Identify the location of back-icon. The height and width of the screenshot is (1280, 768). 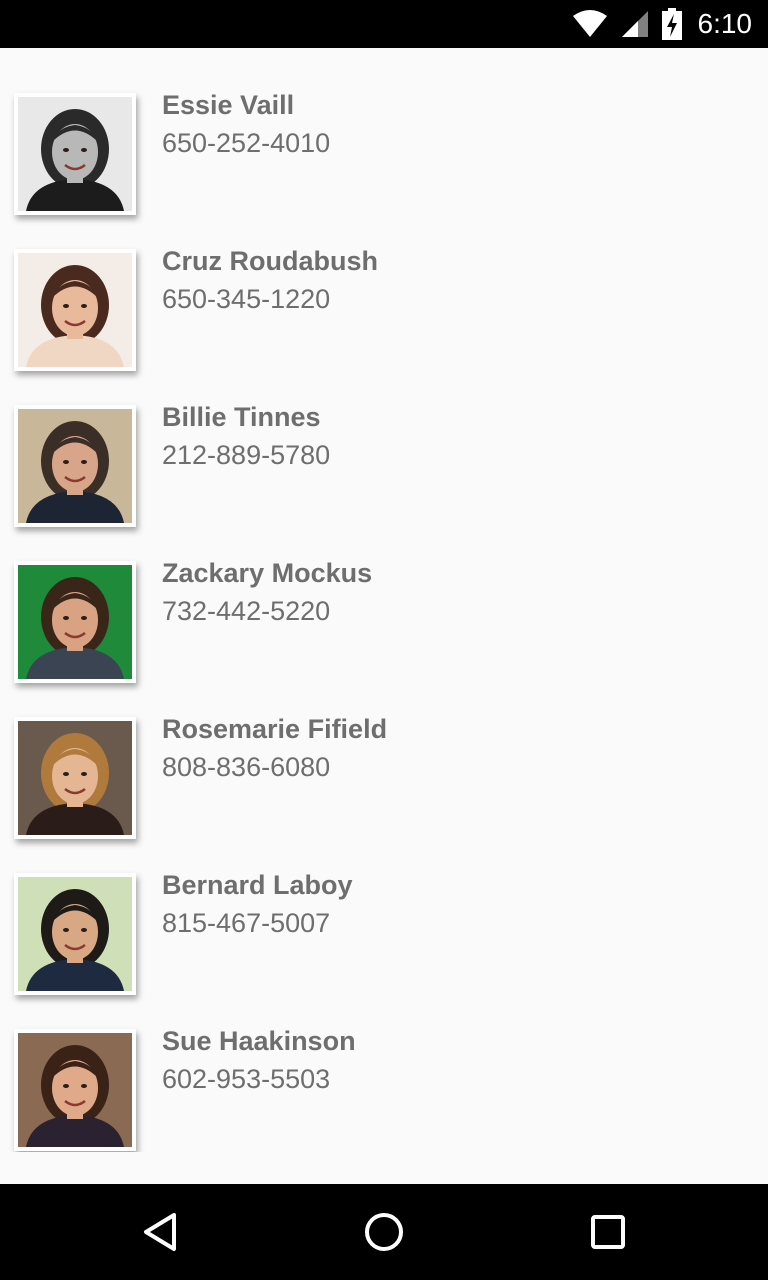
(160, 1232).